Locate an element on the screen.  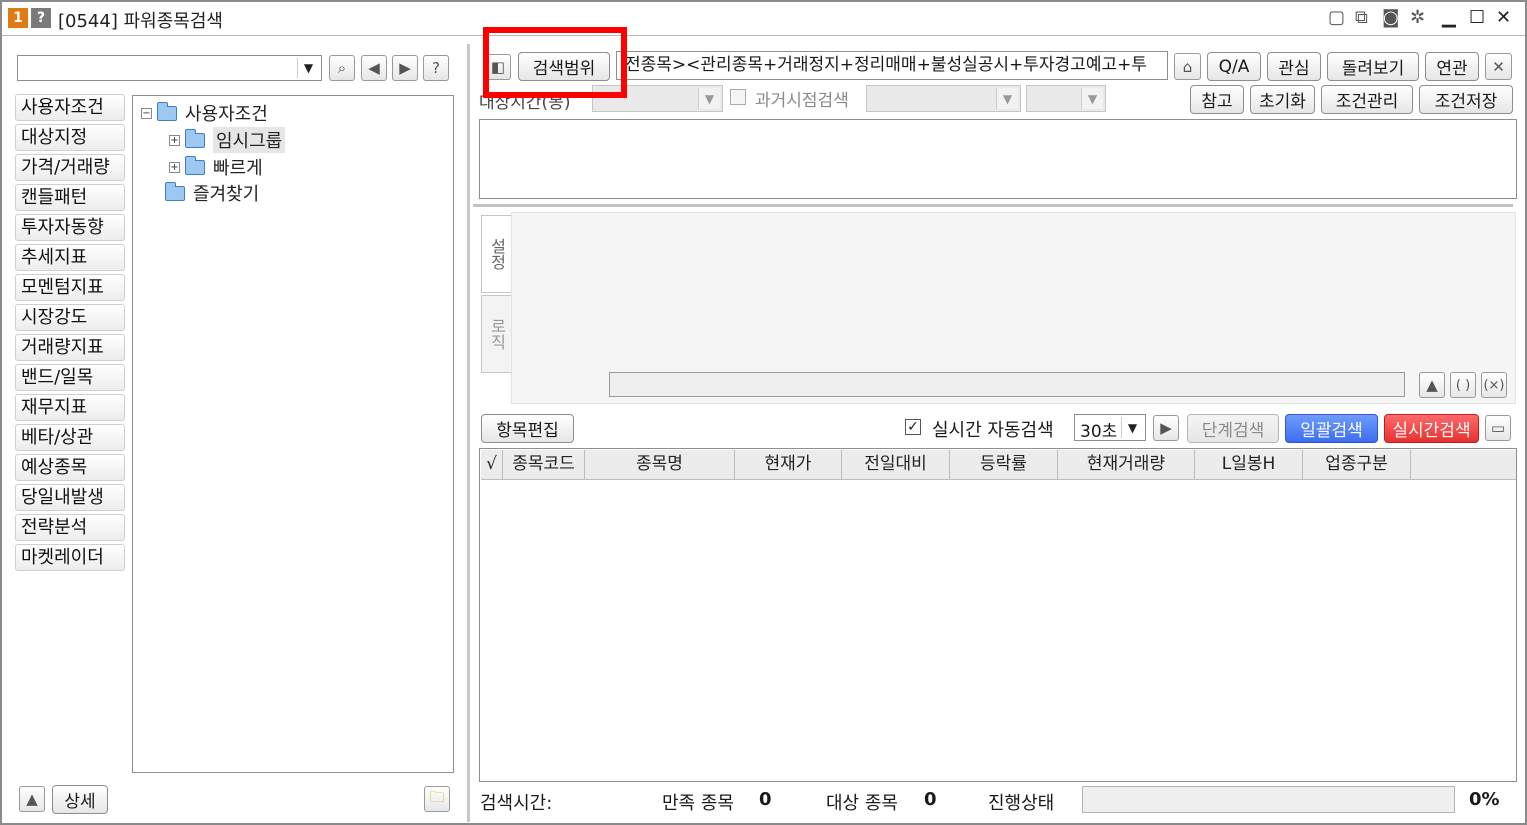
scroll-up-icon: ▲ is located at coordinates (32, 799).